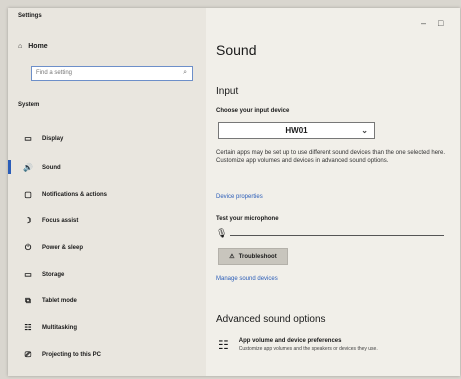 This screenshot has height=379, width=461. I want to click on focus-assist-icon: ☽, so click(28, 220).